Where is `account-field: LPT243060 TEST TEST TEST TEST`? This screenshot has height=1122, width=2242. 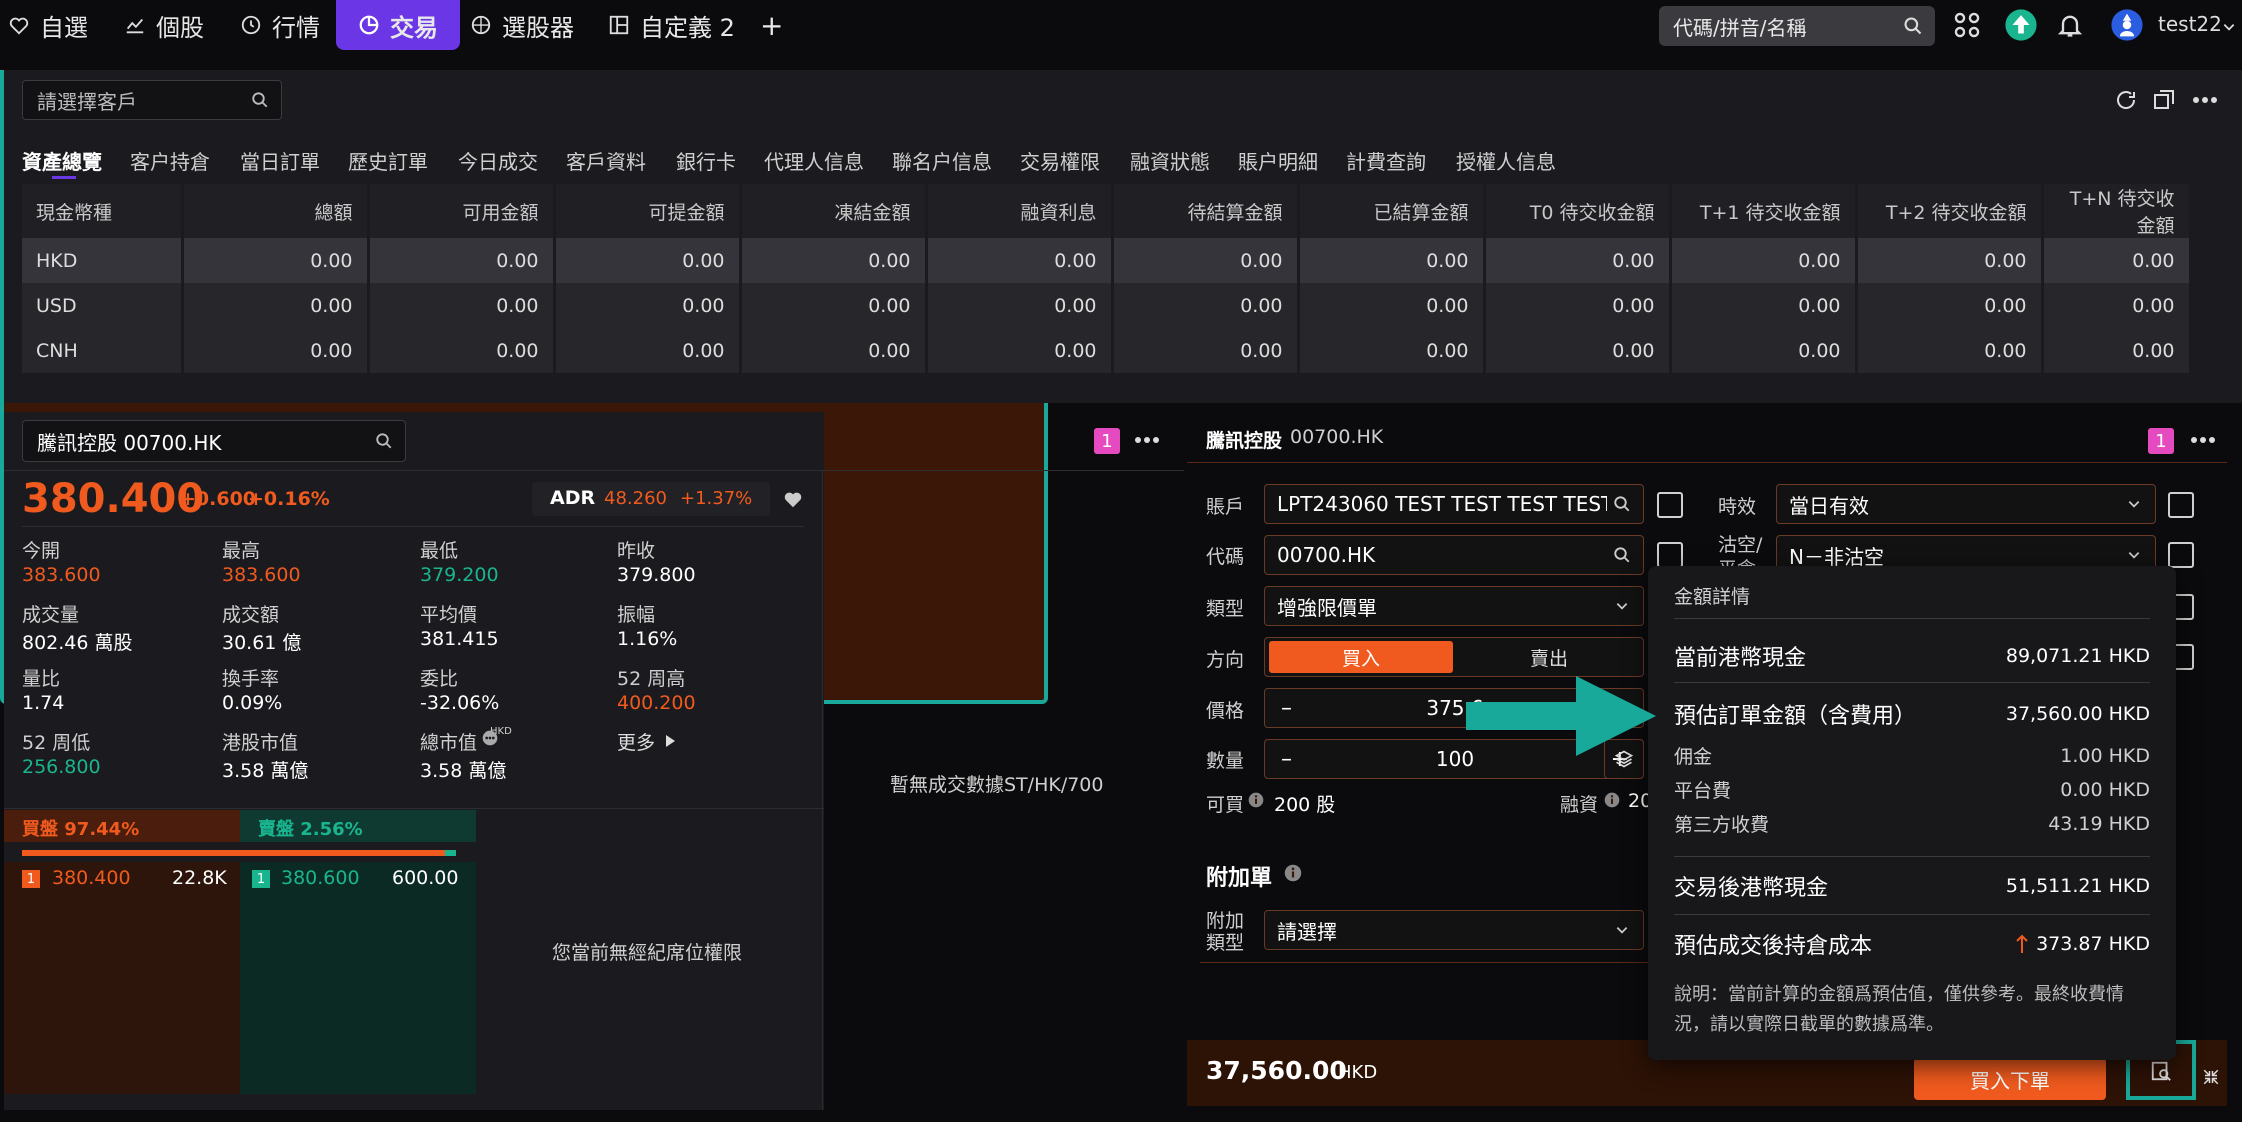
account-field: LPT243060 TEST TEST TEST TEST is located at coordinates (1454, 504).